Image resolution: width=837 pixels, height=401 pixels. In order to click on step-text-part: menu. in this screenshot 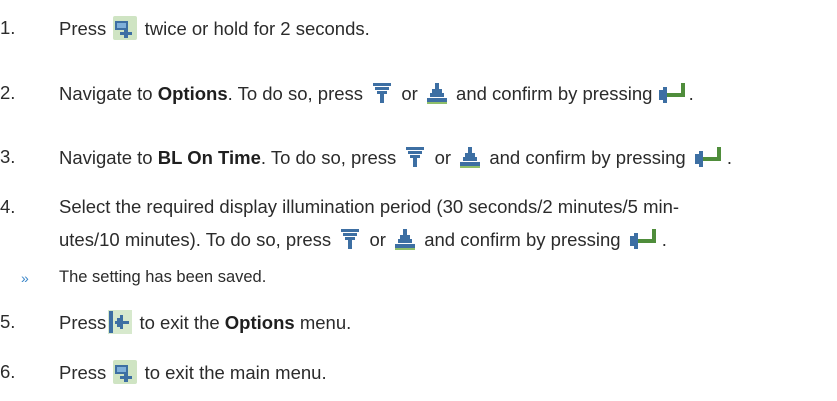, I will do `click(325, 322)`.